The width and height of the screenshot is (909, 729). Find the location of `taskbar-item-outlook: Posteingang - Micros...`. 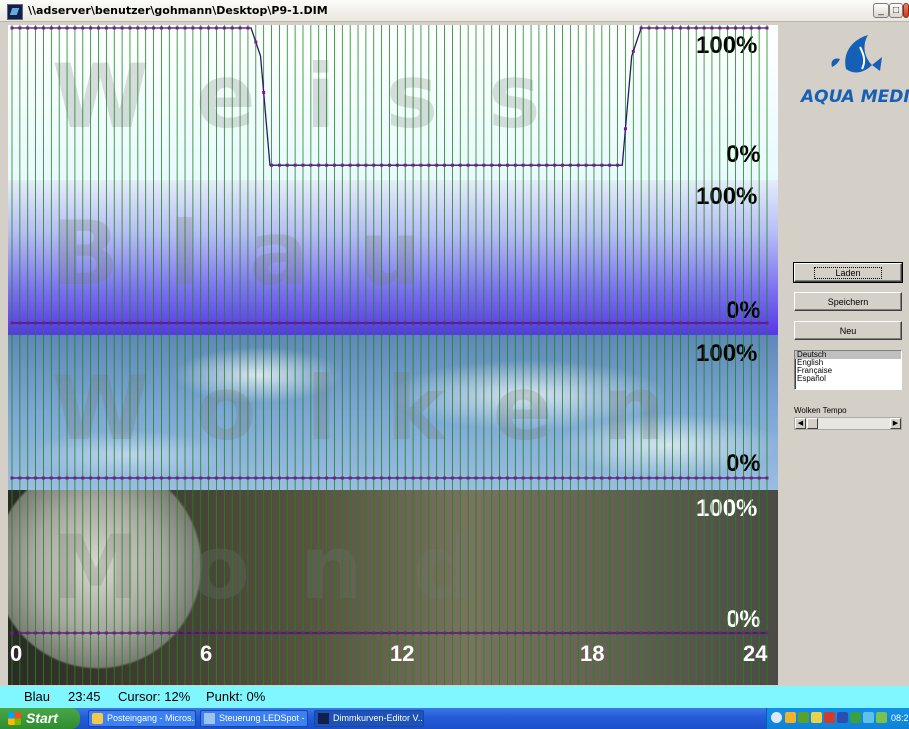

taskbar-item-outlook: Posteingang - Micros... is located at coordinates (142, 718).